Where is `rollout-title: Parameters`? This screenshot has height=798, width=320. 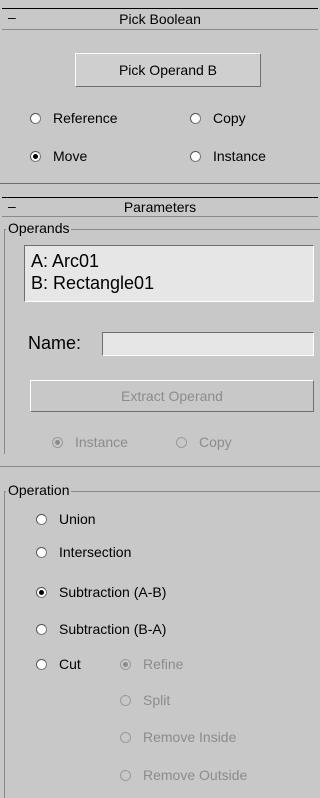 rollout-title: Parameters is located at coordinates (160, 207).